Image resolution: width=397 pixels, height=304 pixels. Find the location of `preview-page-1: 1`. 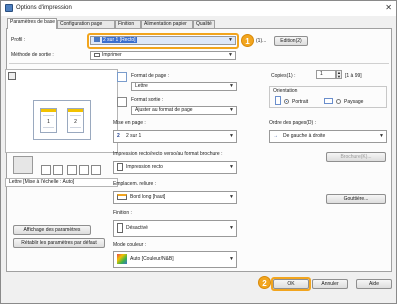

preview-page-1: 1 is located at coordinates (48, 120).